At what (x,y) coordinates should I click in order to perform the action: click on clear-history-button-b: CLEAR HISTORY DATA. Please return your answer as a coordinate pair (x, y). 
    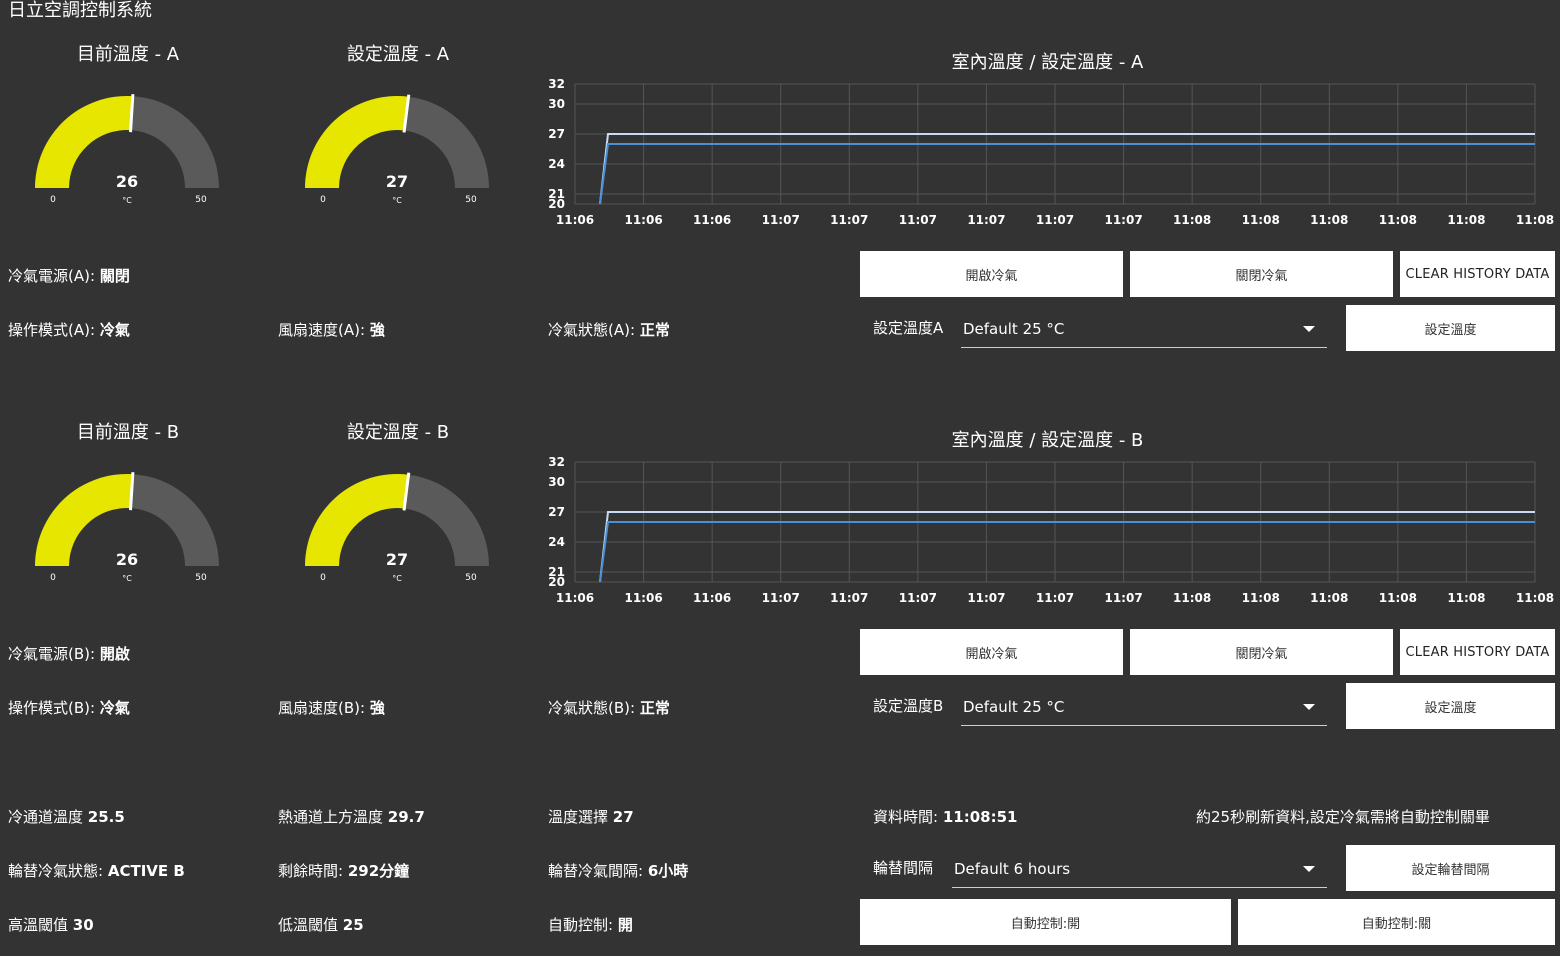
    Looking at the image, I should click on (1477, 652).